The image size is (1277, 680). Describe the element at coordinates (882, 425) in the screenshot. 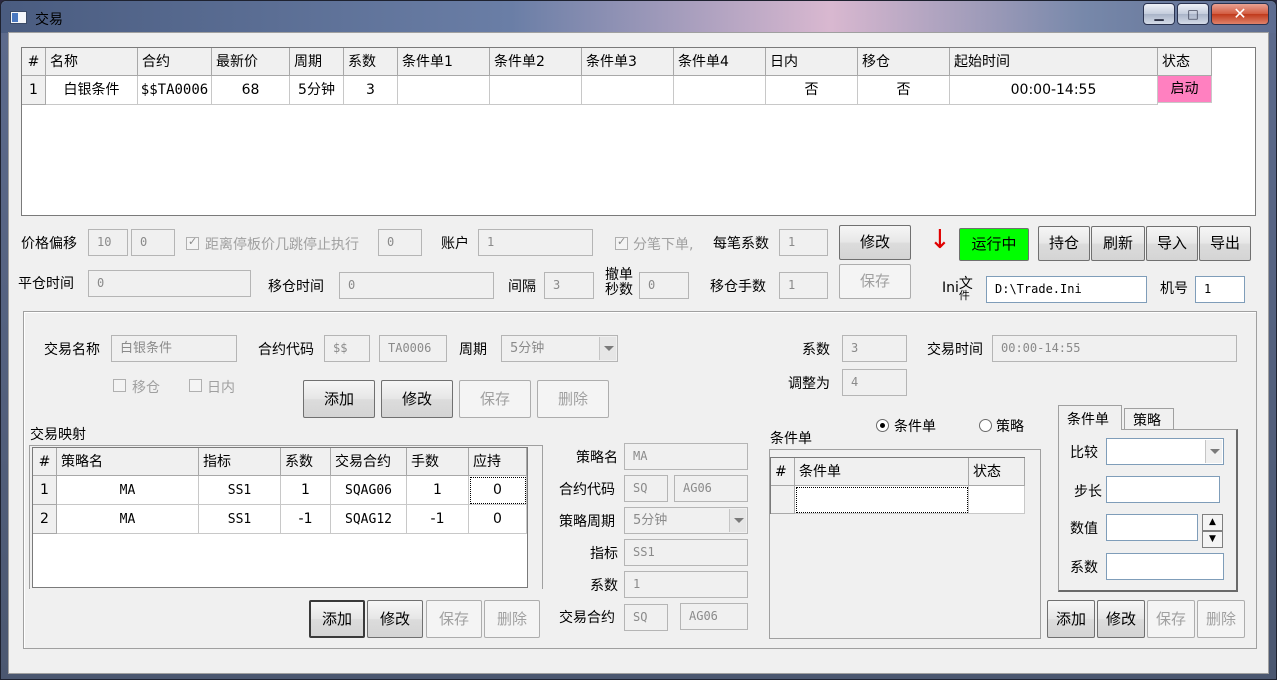

I see `condition-radio` at that location.